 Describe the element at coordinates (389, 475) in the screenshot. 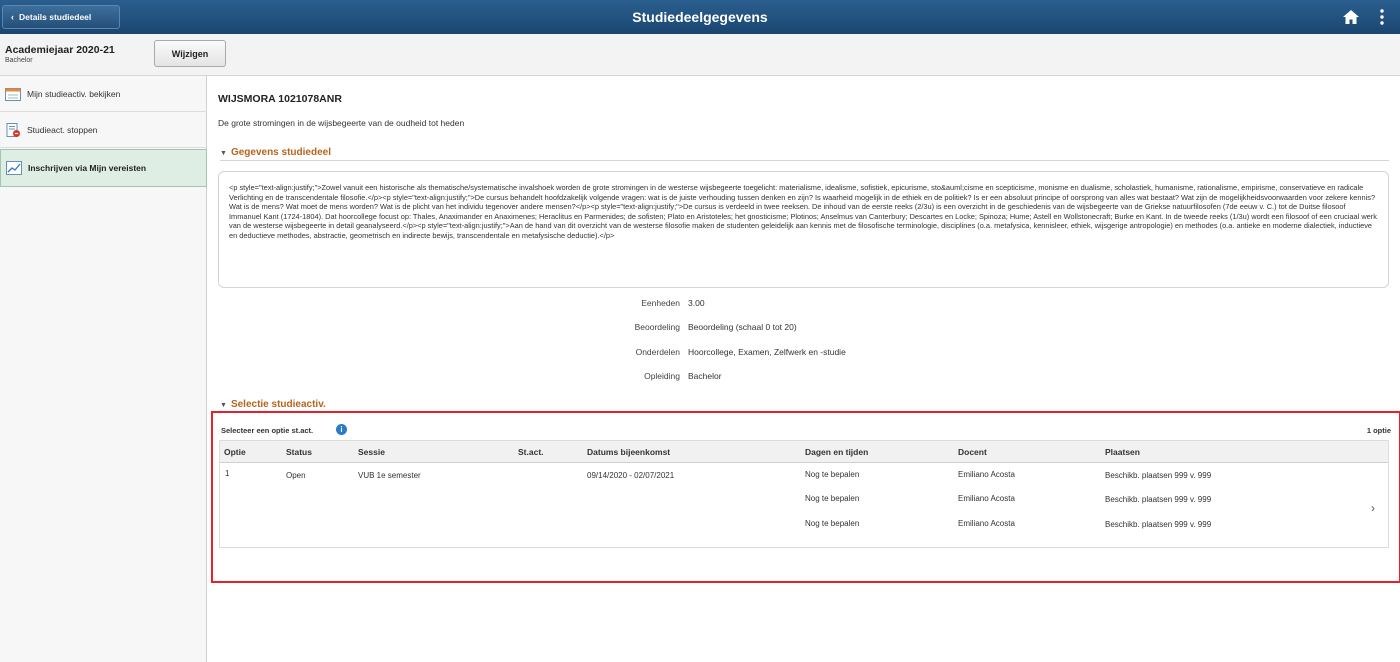

I see `cell-session: VUB 1e semester` at that location.